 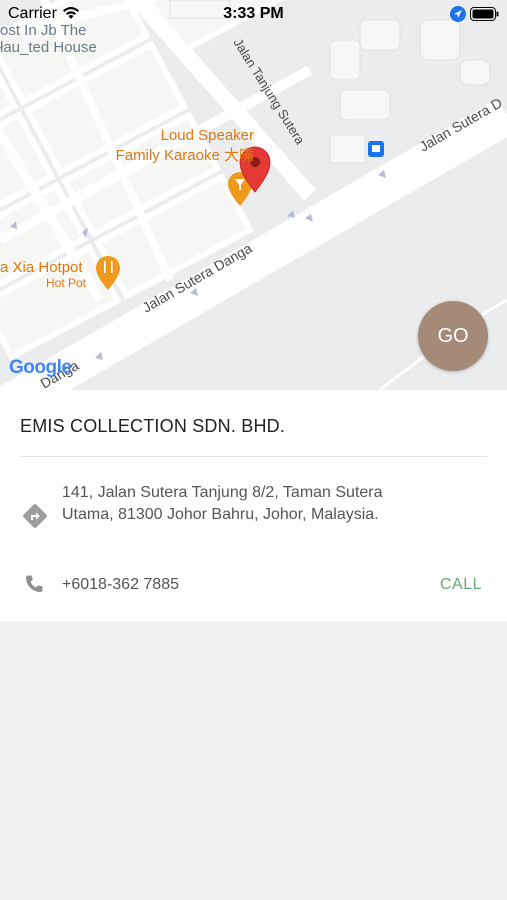 I want to click on poi-label-hotpot: a Xia Hotpot Hot Pot, so click(x=43, y=274).